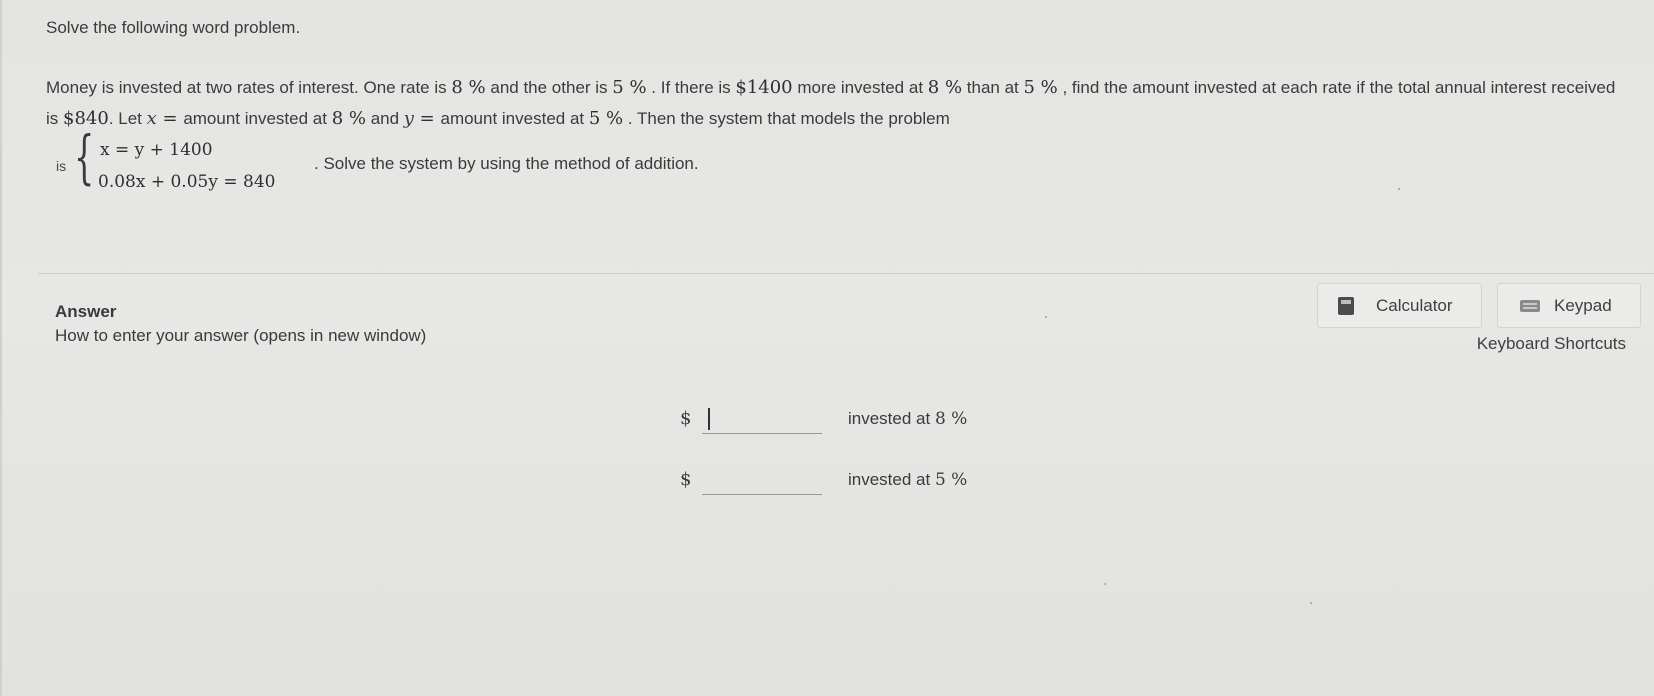 This screenshot has height=696, width=1654. Describe the element at coordinates (762, 480) in the screenshot. I see `amount-5-percent-input` at that location.